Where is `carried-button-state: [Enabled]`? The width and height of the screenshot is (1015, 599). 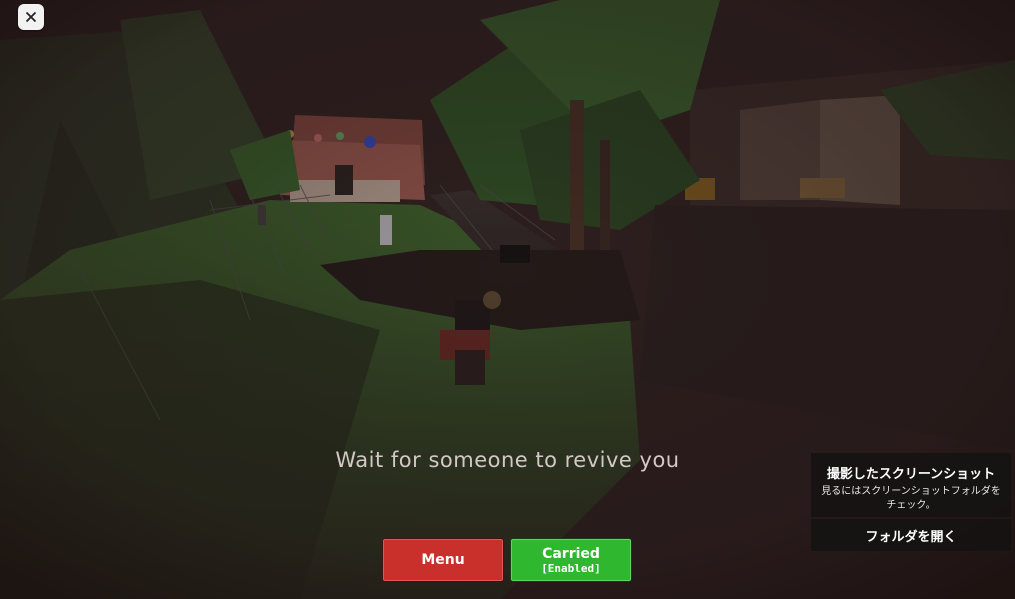
carried-button-state: [Enabled] is located at coordinates (571, 568).